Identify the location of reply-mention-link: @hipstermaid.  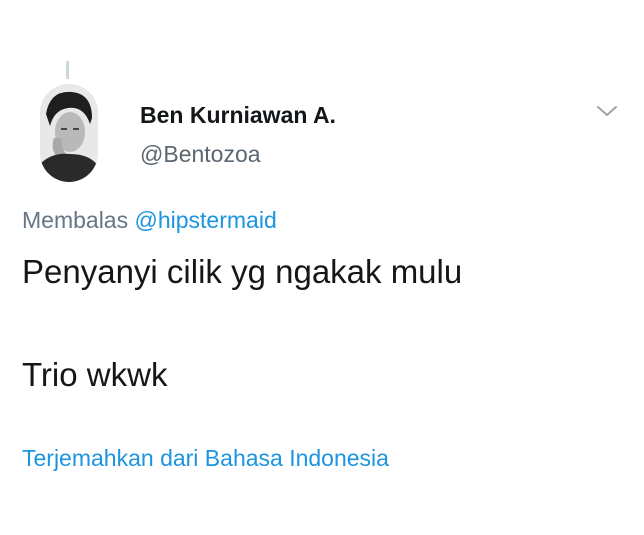
(206, 220).